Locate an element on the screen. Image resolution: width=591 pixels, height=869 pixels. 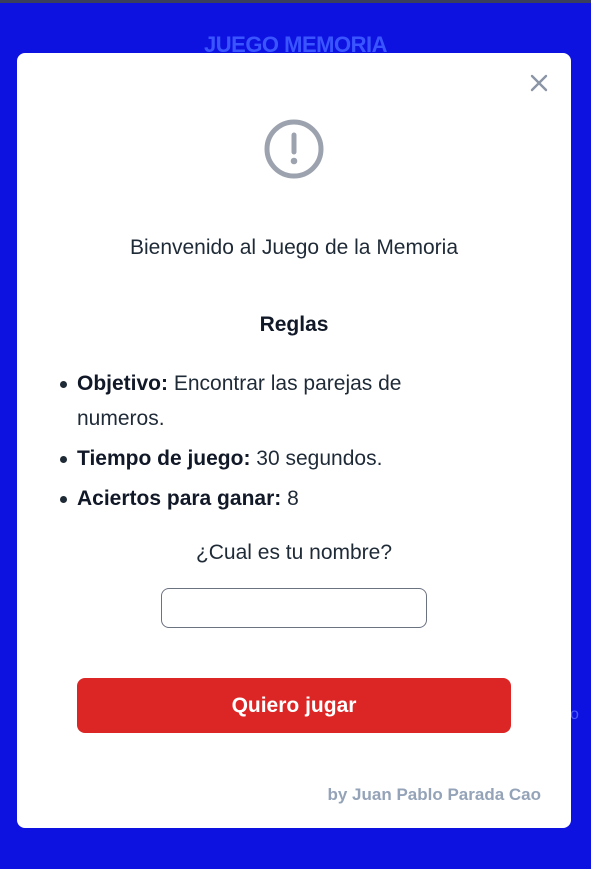
close-button is located at coordinates (539, 83).